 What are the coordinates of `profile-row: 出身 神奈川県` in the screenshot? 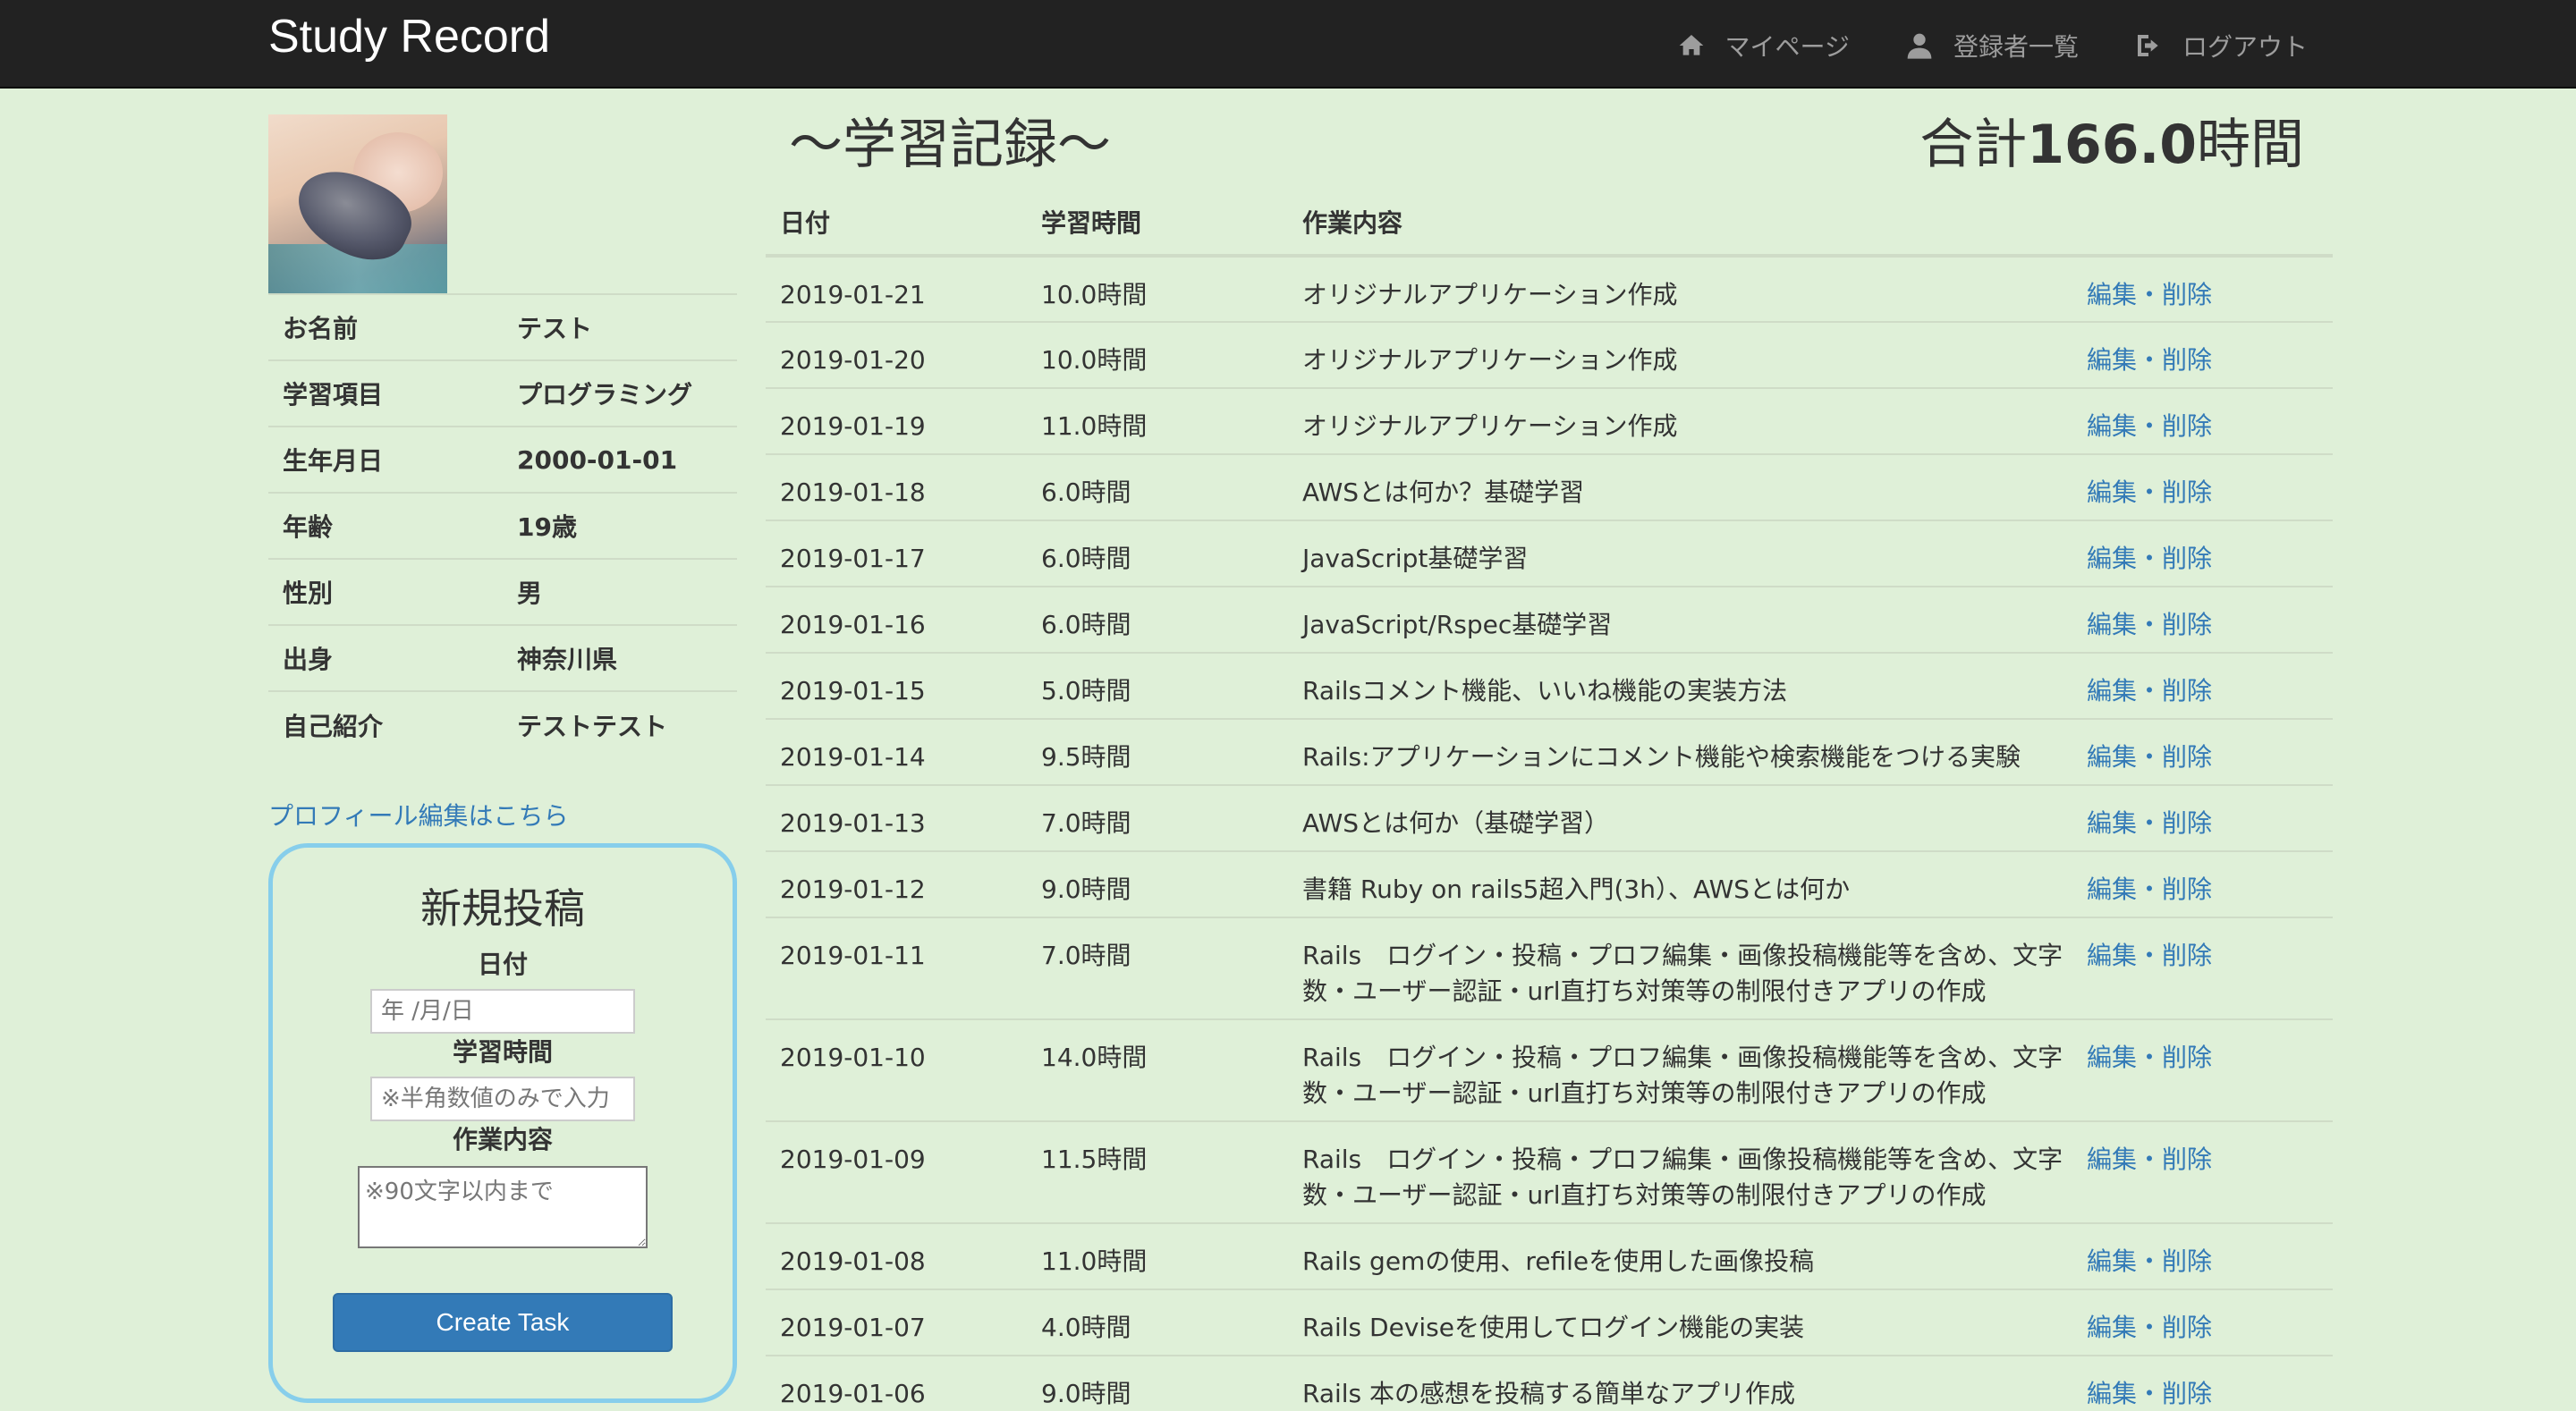 It's located at (502, 657).